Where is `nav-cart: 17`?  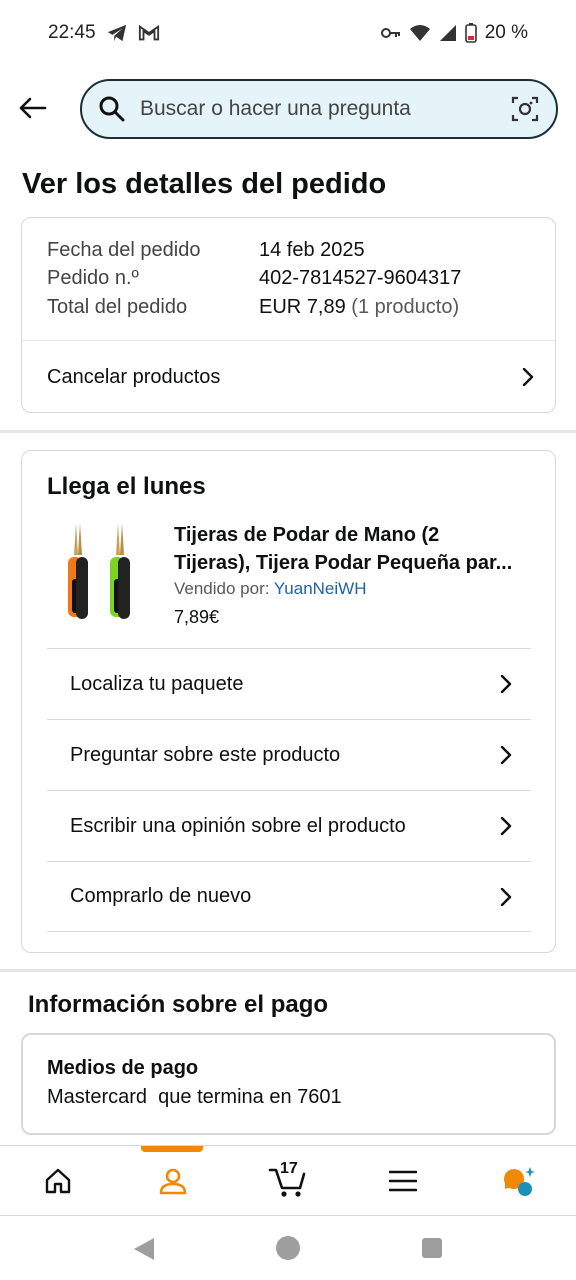
nav-cart: 17 is located at coordinates (287, 1181).